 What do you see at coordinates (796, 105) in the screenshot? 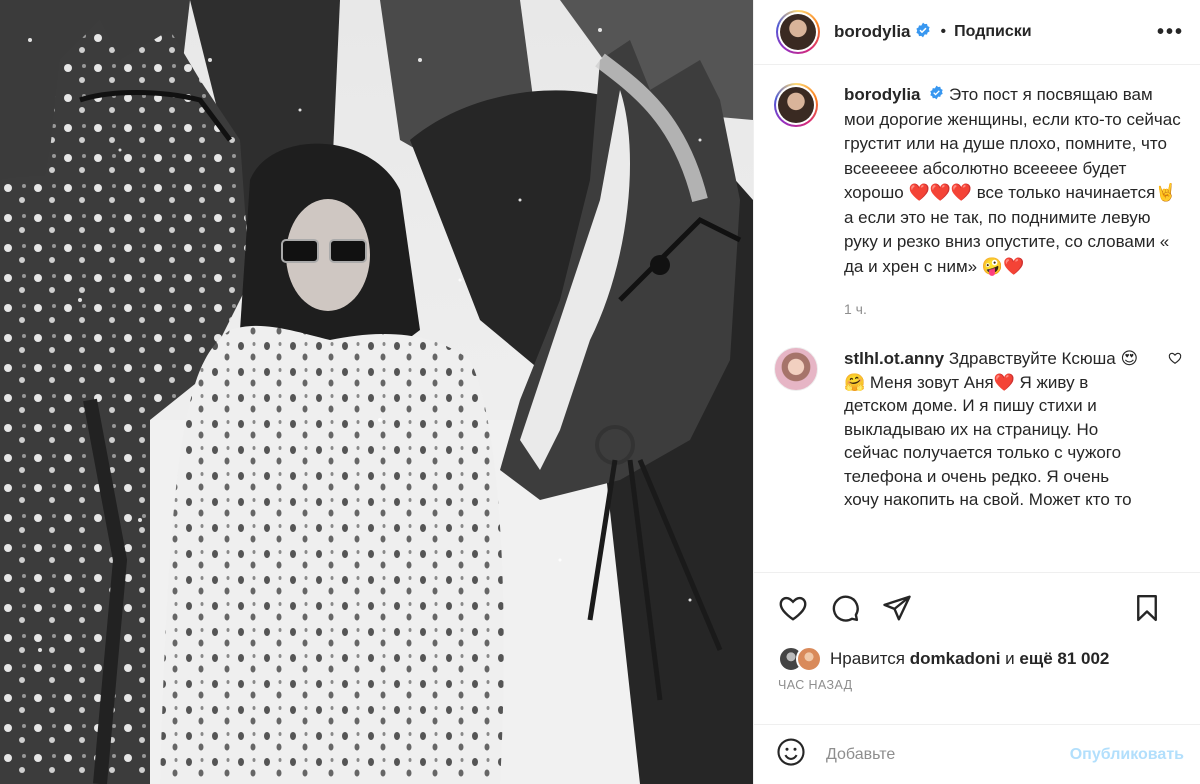
I see `caption-avatar` at bounding box center [796, 105].